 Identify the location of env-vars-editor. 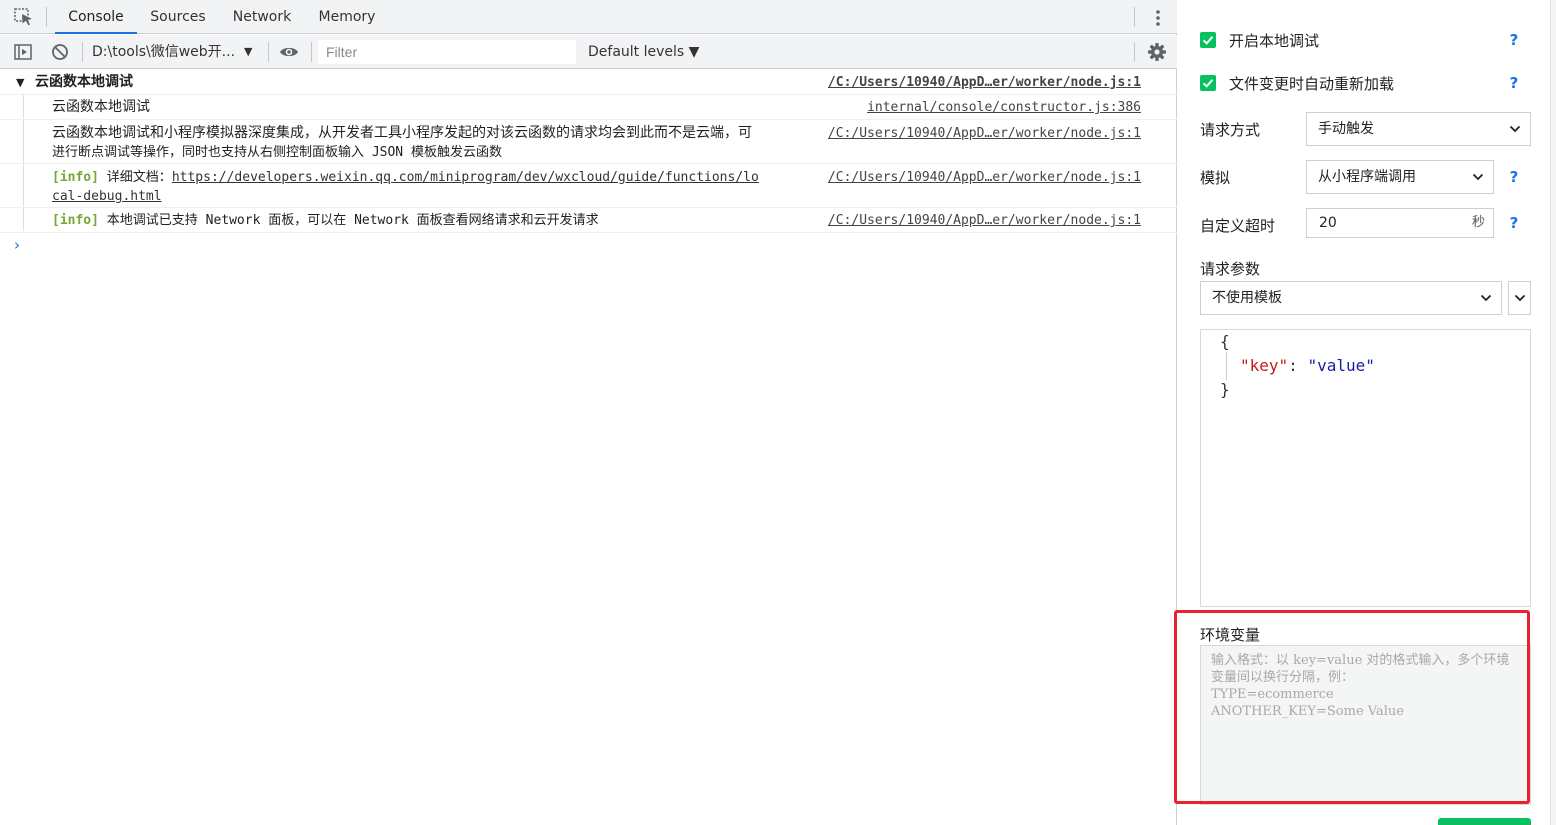
(1365, 725).